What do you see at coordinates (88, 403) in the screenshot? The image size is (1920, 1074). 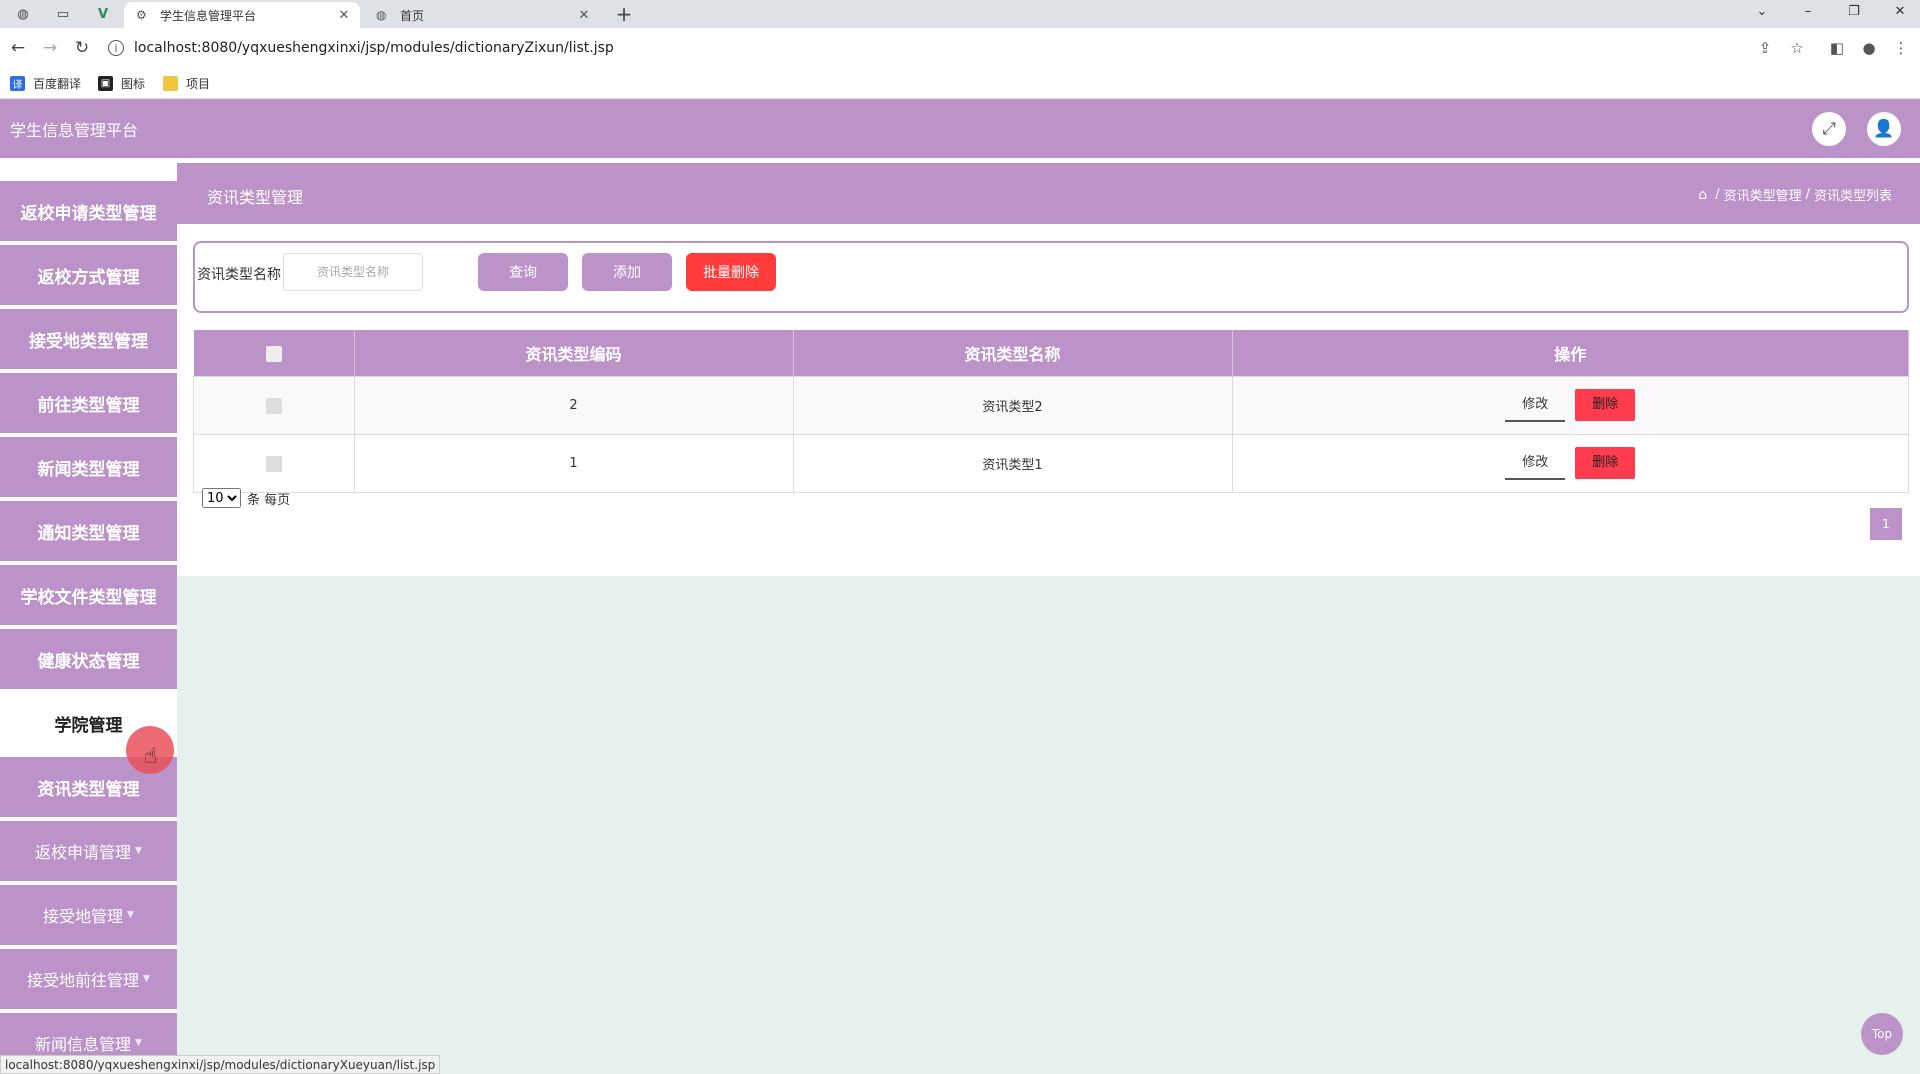 I see `sidebar-item-destination-type: 前往类型管理` at bounding box center [88, 403].